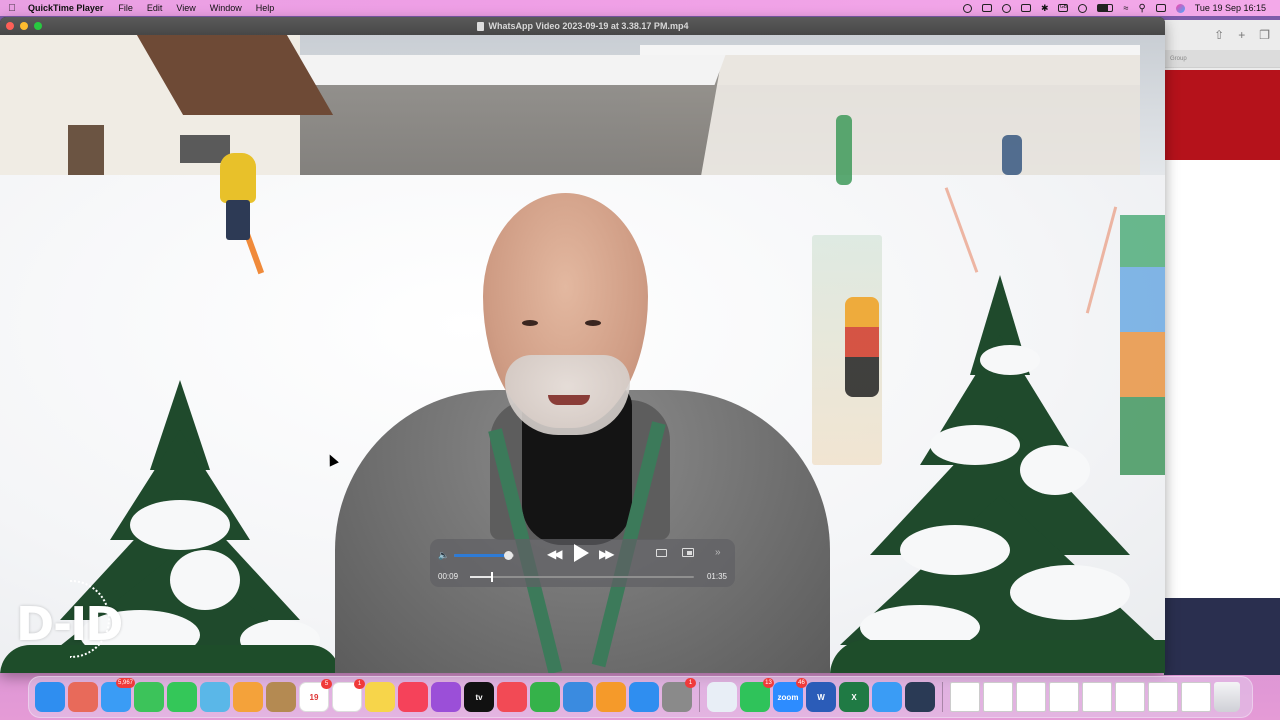  Describe the element at coordinates (149, 697) in the screenshot. I see `dock-facetime-icon` at that location.